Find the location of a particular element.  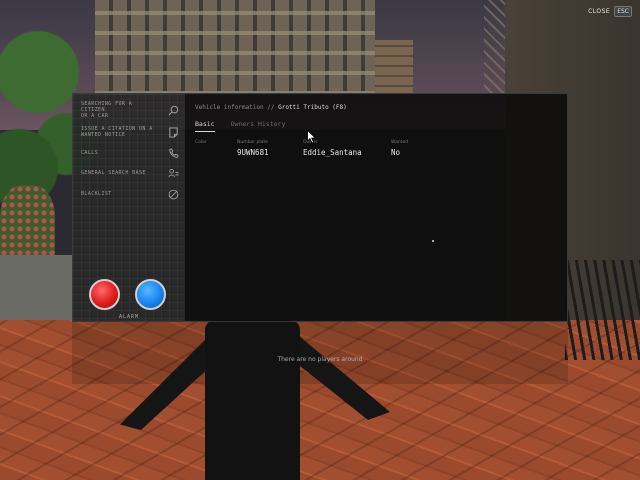

sidebar-item-citation: ISSUE A CITATION ON A WANTED NOTICE is located at coordinates (129, 132).